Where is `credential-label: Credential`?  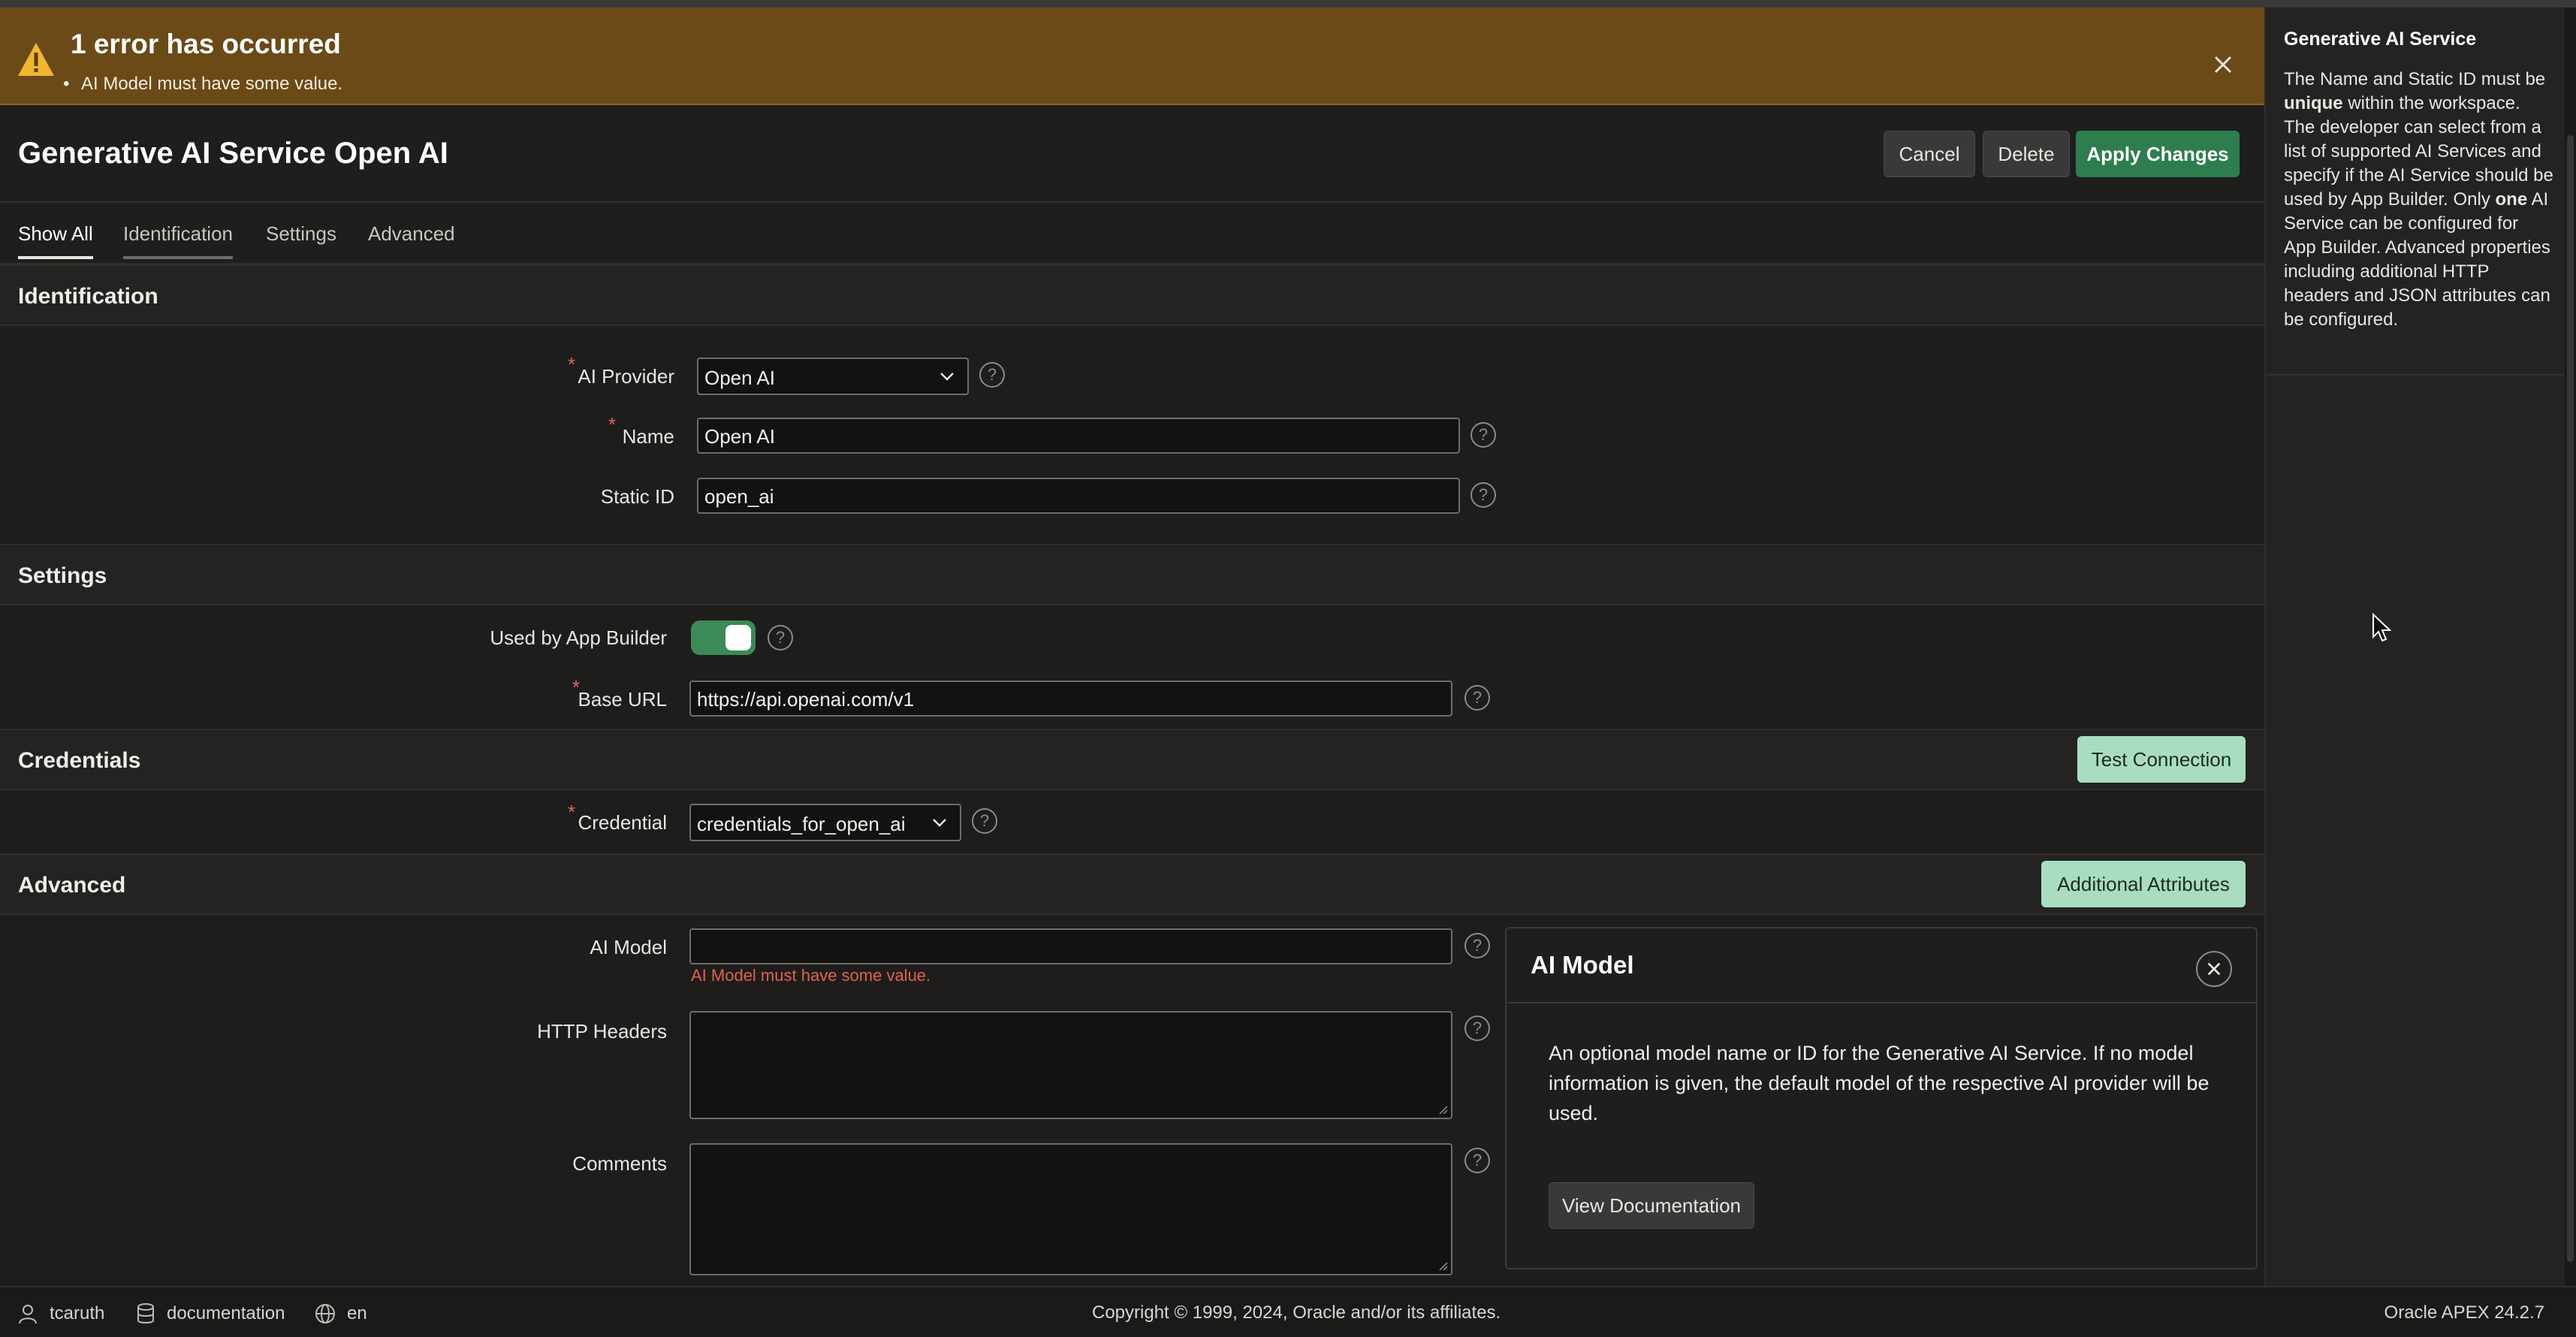
credential-label: Credential is located at coordinates (622, 822).